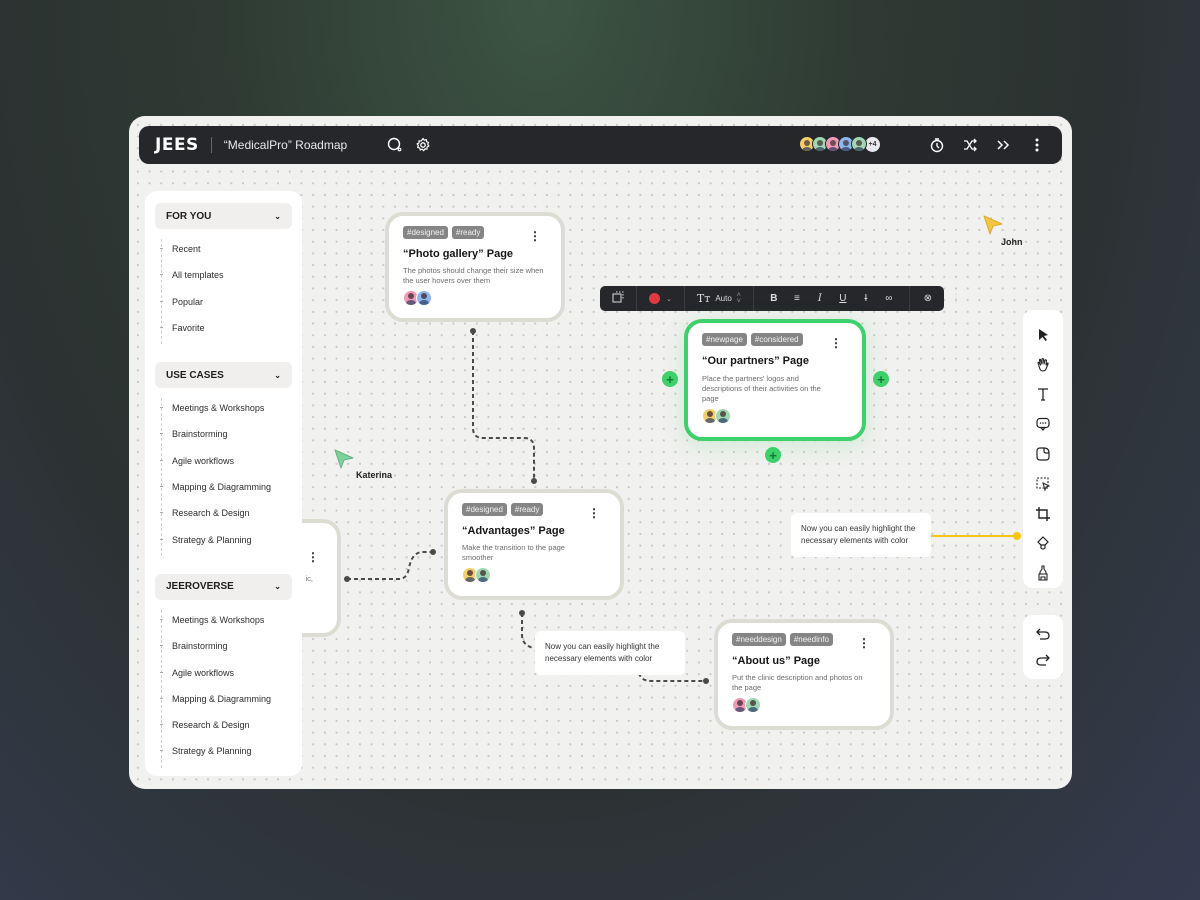 The width and height of the screenshot is (1200, 900). Describe the element at coordinates (1037, 145) in the screenshot. I see `more-vertical-icon` at that location.